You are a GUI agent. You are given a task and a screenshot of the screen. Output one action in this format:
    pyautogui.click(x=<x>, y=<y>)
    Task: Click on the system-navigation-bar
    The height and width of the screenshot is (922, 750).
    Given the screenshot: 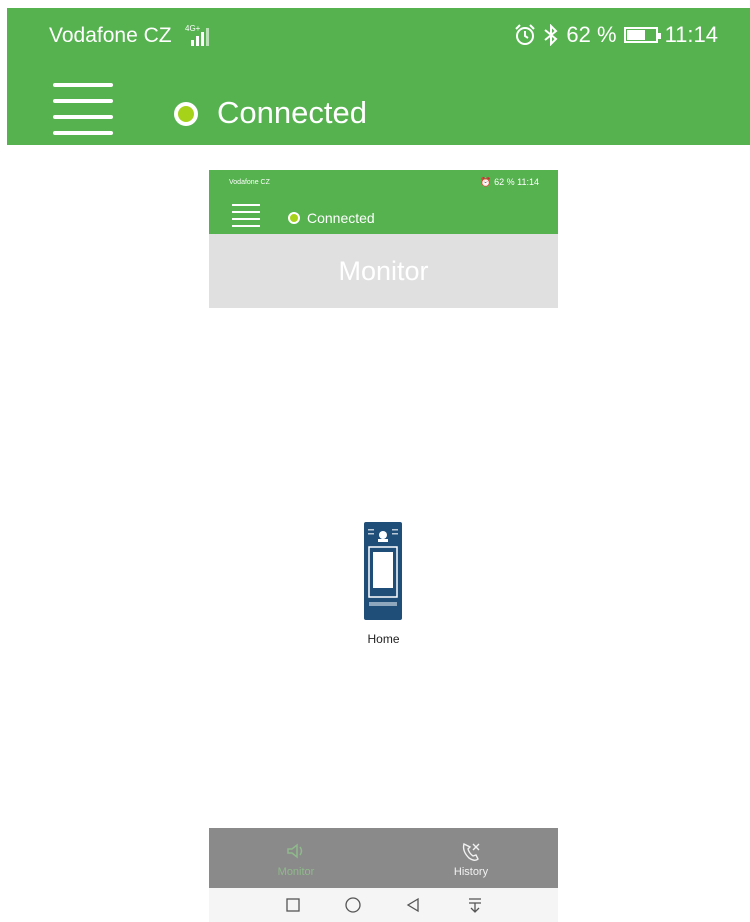 What is the action you would take?
    pyautogui.click(x=383, y=905)
    